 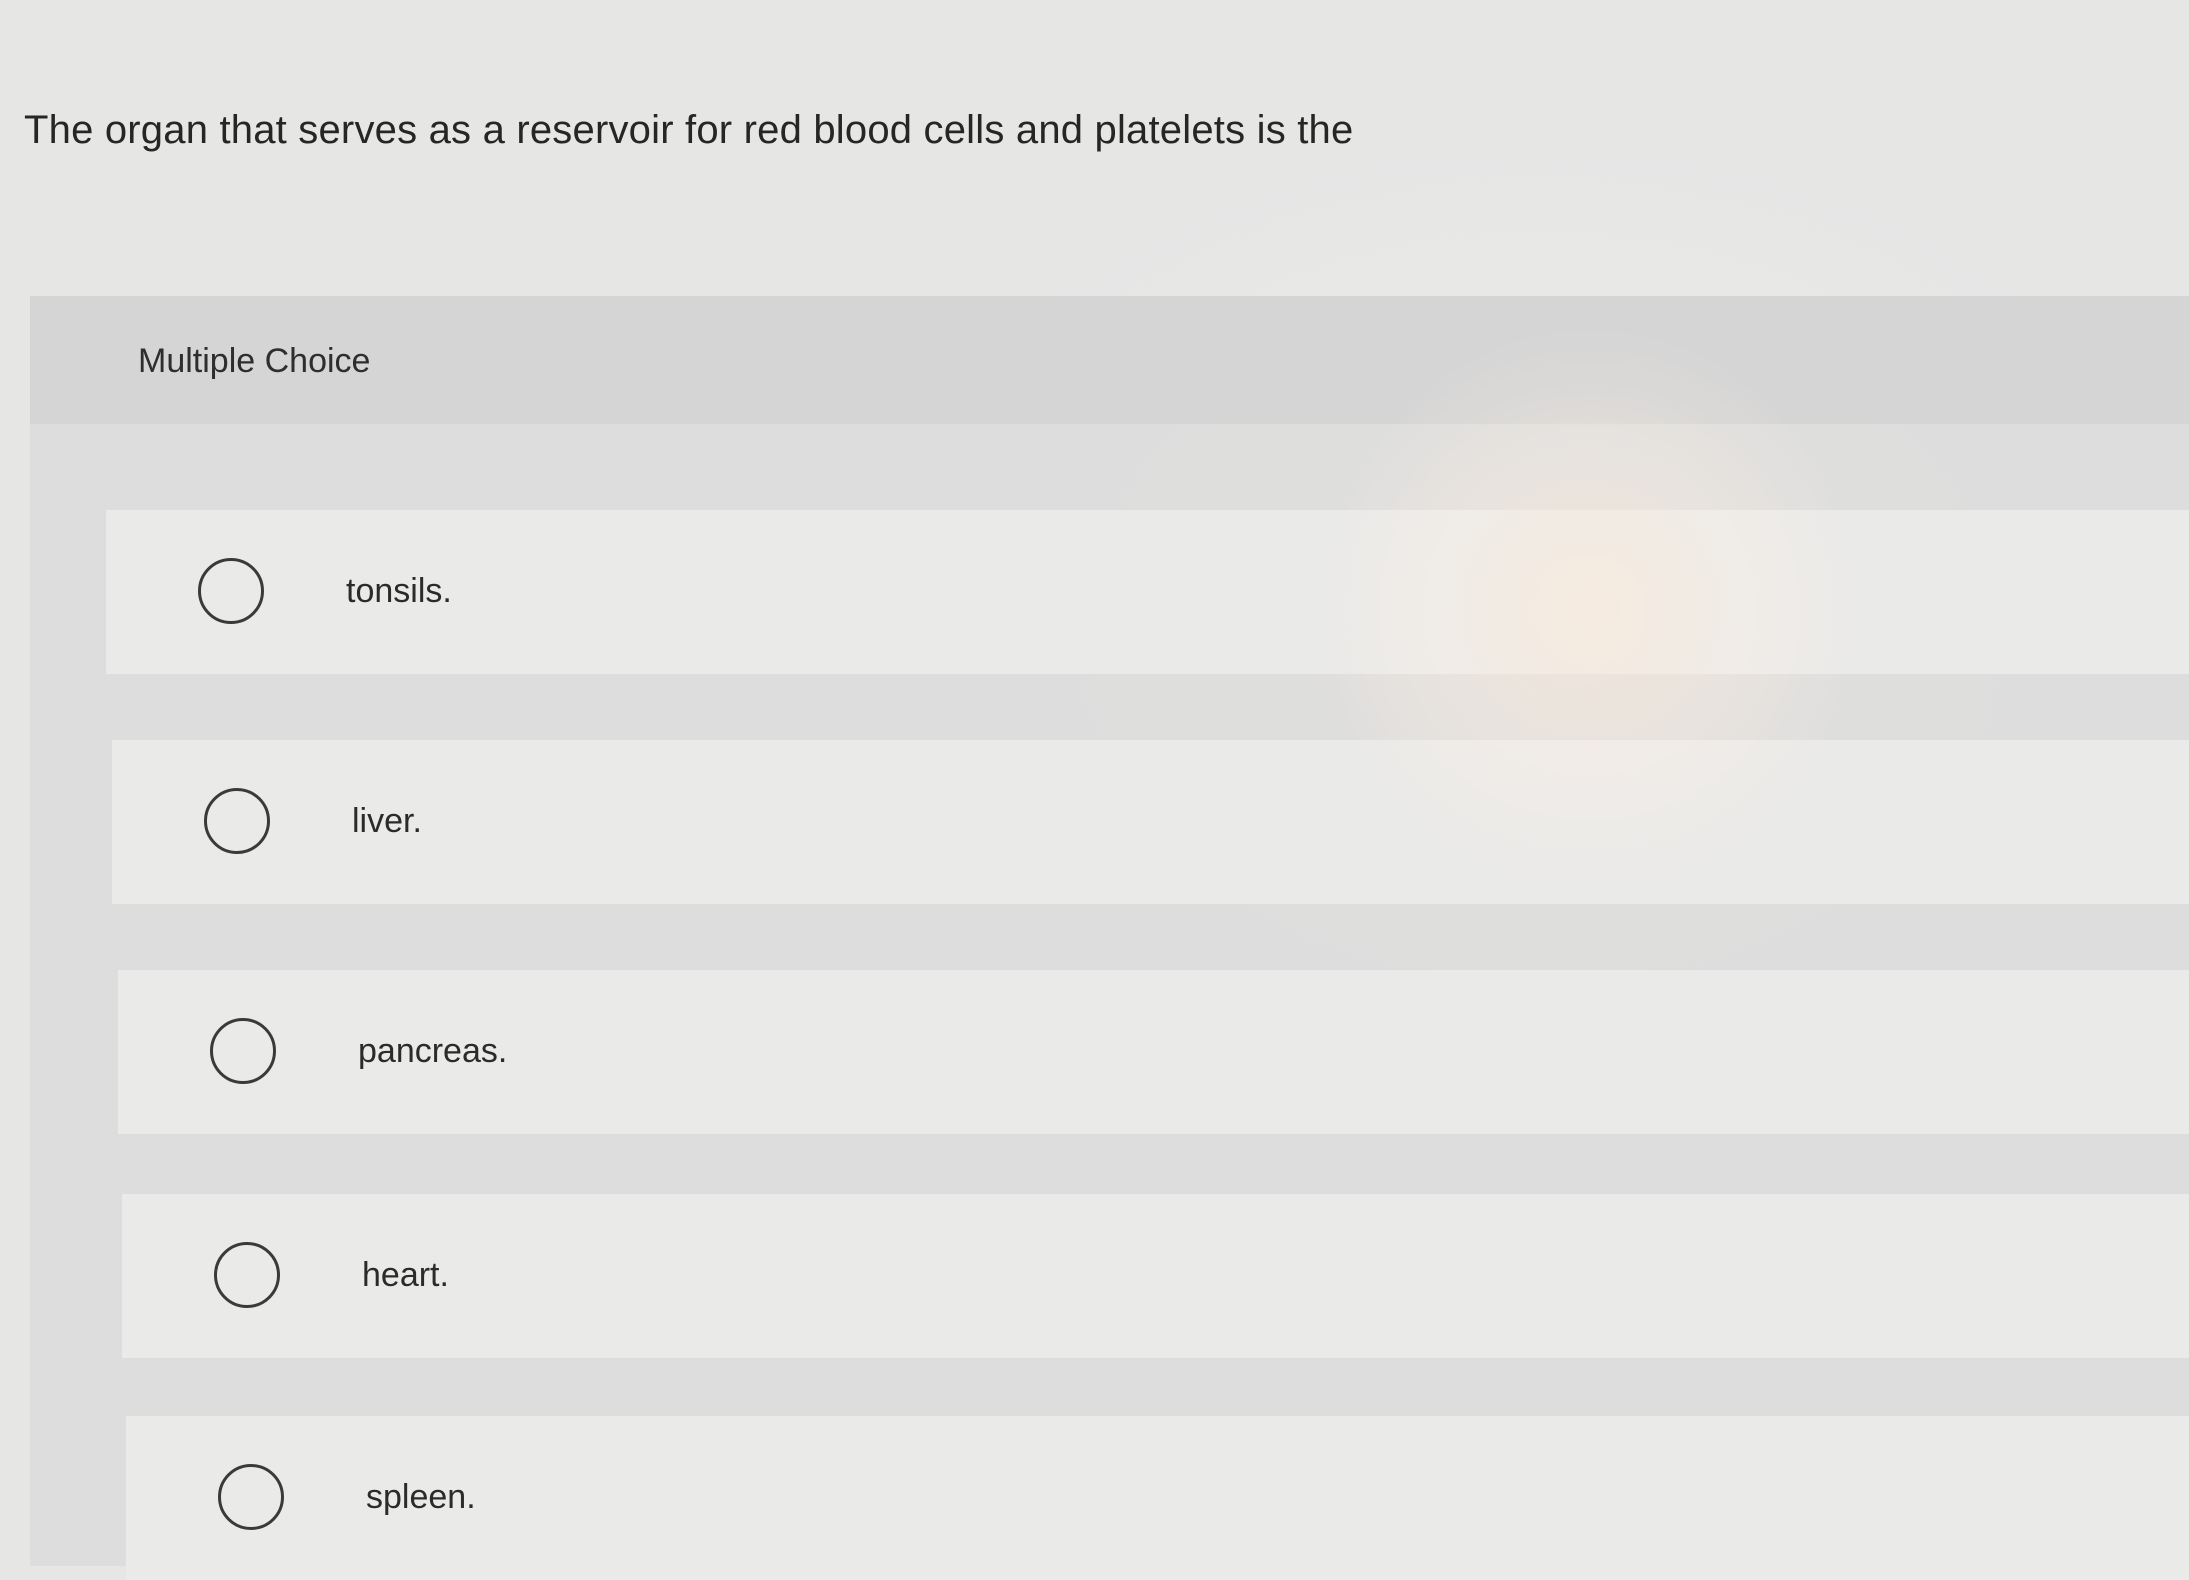 What do you see at coordinates (399, 591) in the screenshot?
I see `option-label: tonsils.` at bounding box center [399, 591].